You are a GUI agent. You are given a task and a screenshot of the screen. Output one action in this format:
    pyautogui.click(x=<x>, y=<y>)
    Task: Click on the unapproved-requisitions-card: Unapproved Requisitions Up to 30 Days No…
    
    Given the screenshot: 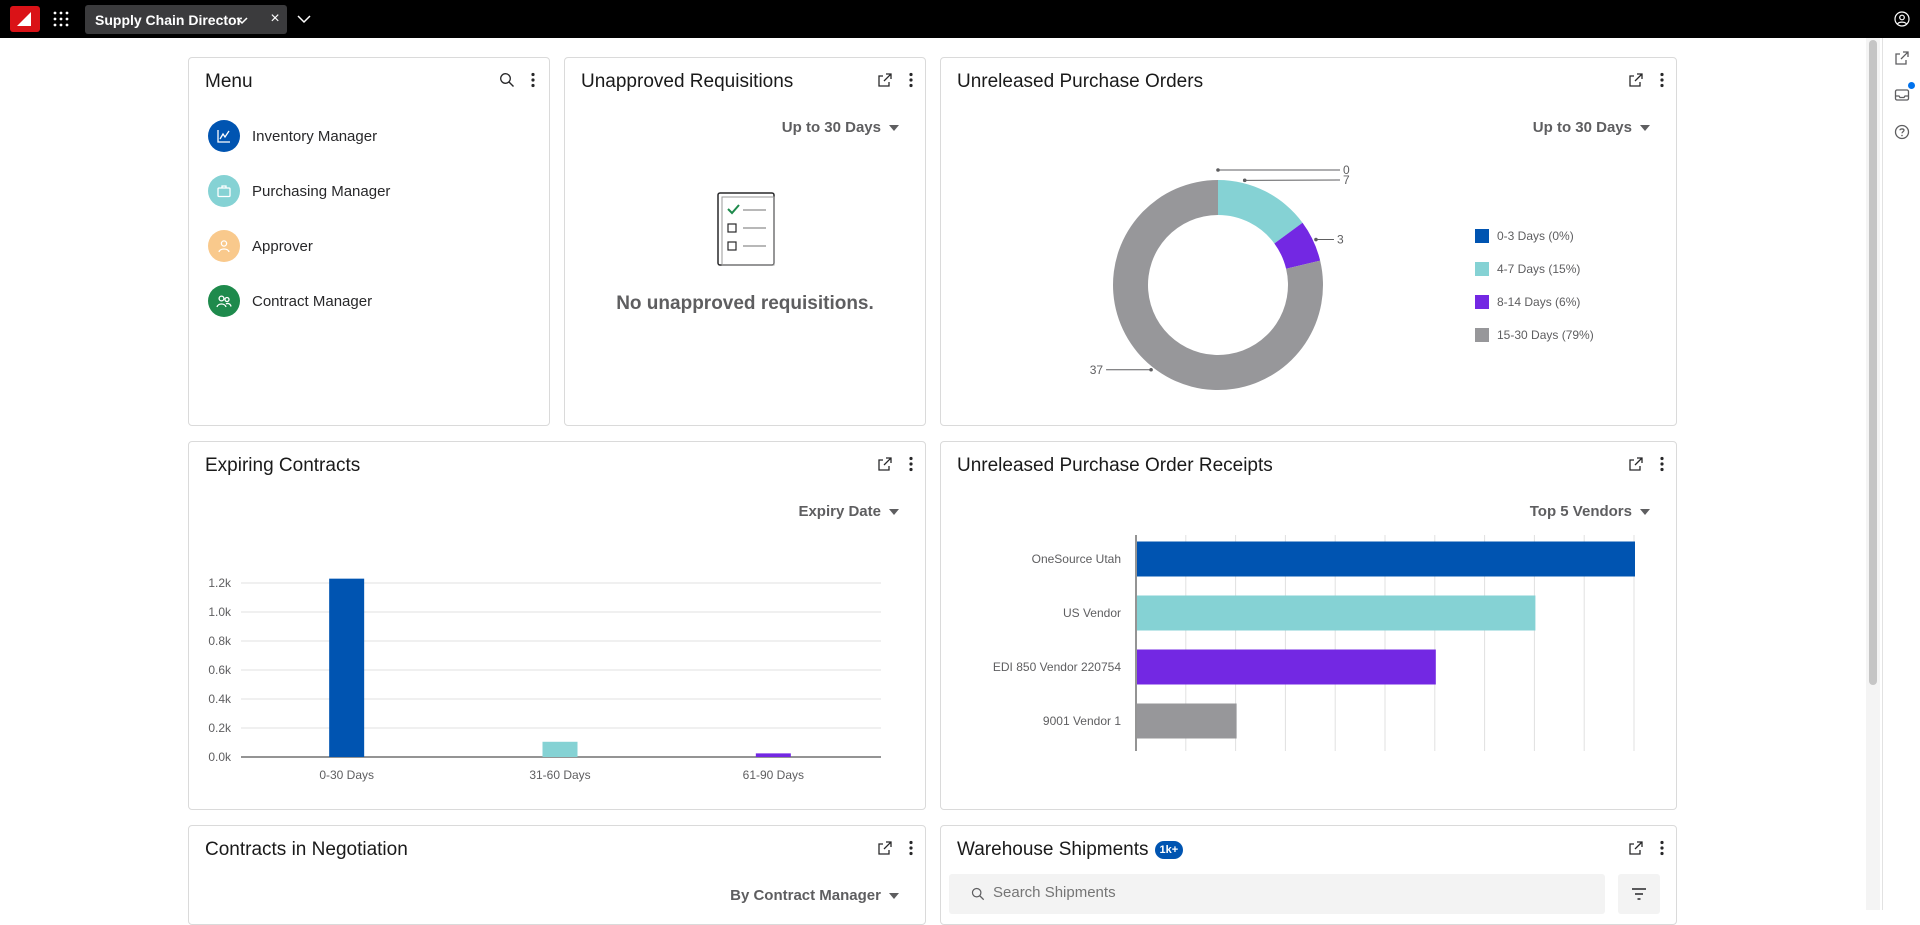 What is the action you would take?
    pyautogui.click(x=745, y=241)
    